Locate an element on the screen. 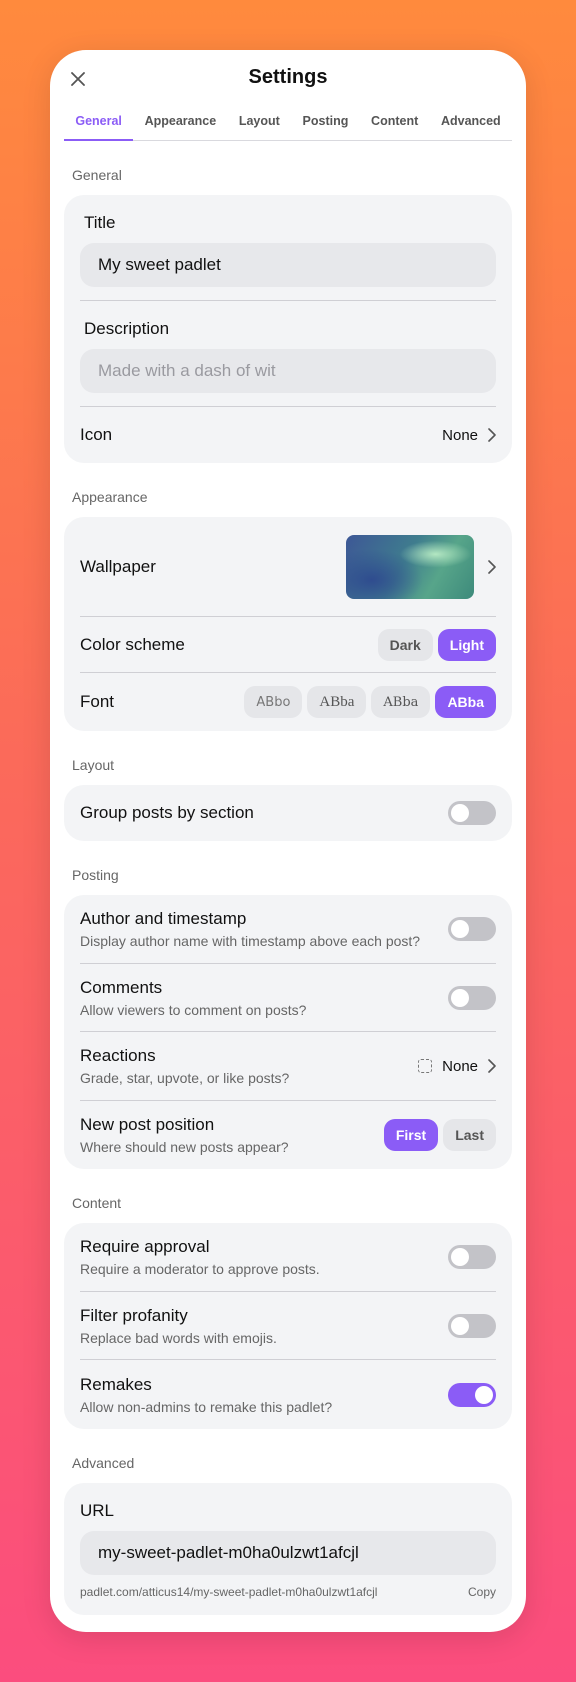 The width and height of the screenshot is (576, 1682). font-row: Font ABbo ABba ABba ABba is located at coordinates (288, 702).